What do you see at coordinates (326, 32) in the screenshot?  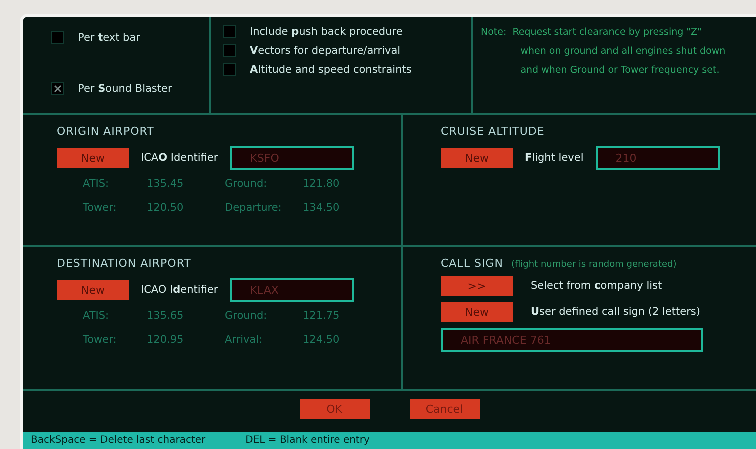 I see `option-label: Include push back procedure` at bounding box center [326, 32].